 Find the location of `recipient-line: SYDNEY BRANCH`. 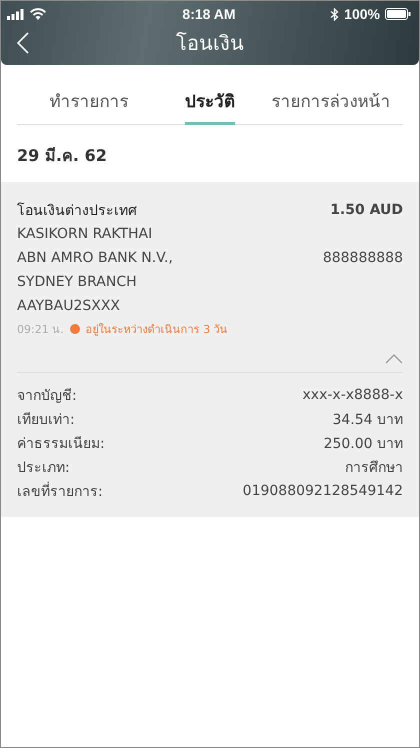

recipient-line: SYDNEY BRANCH is located at coordinates (77, 282).